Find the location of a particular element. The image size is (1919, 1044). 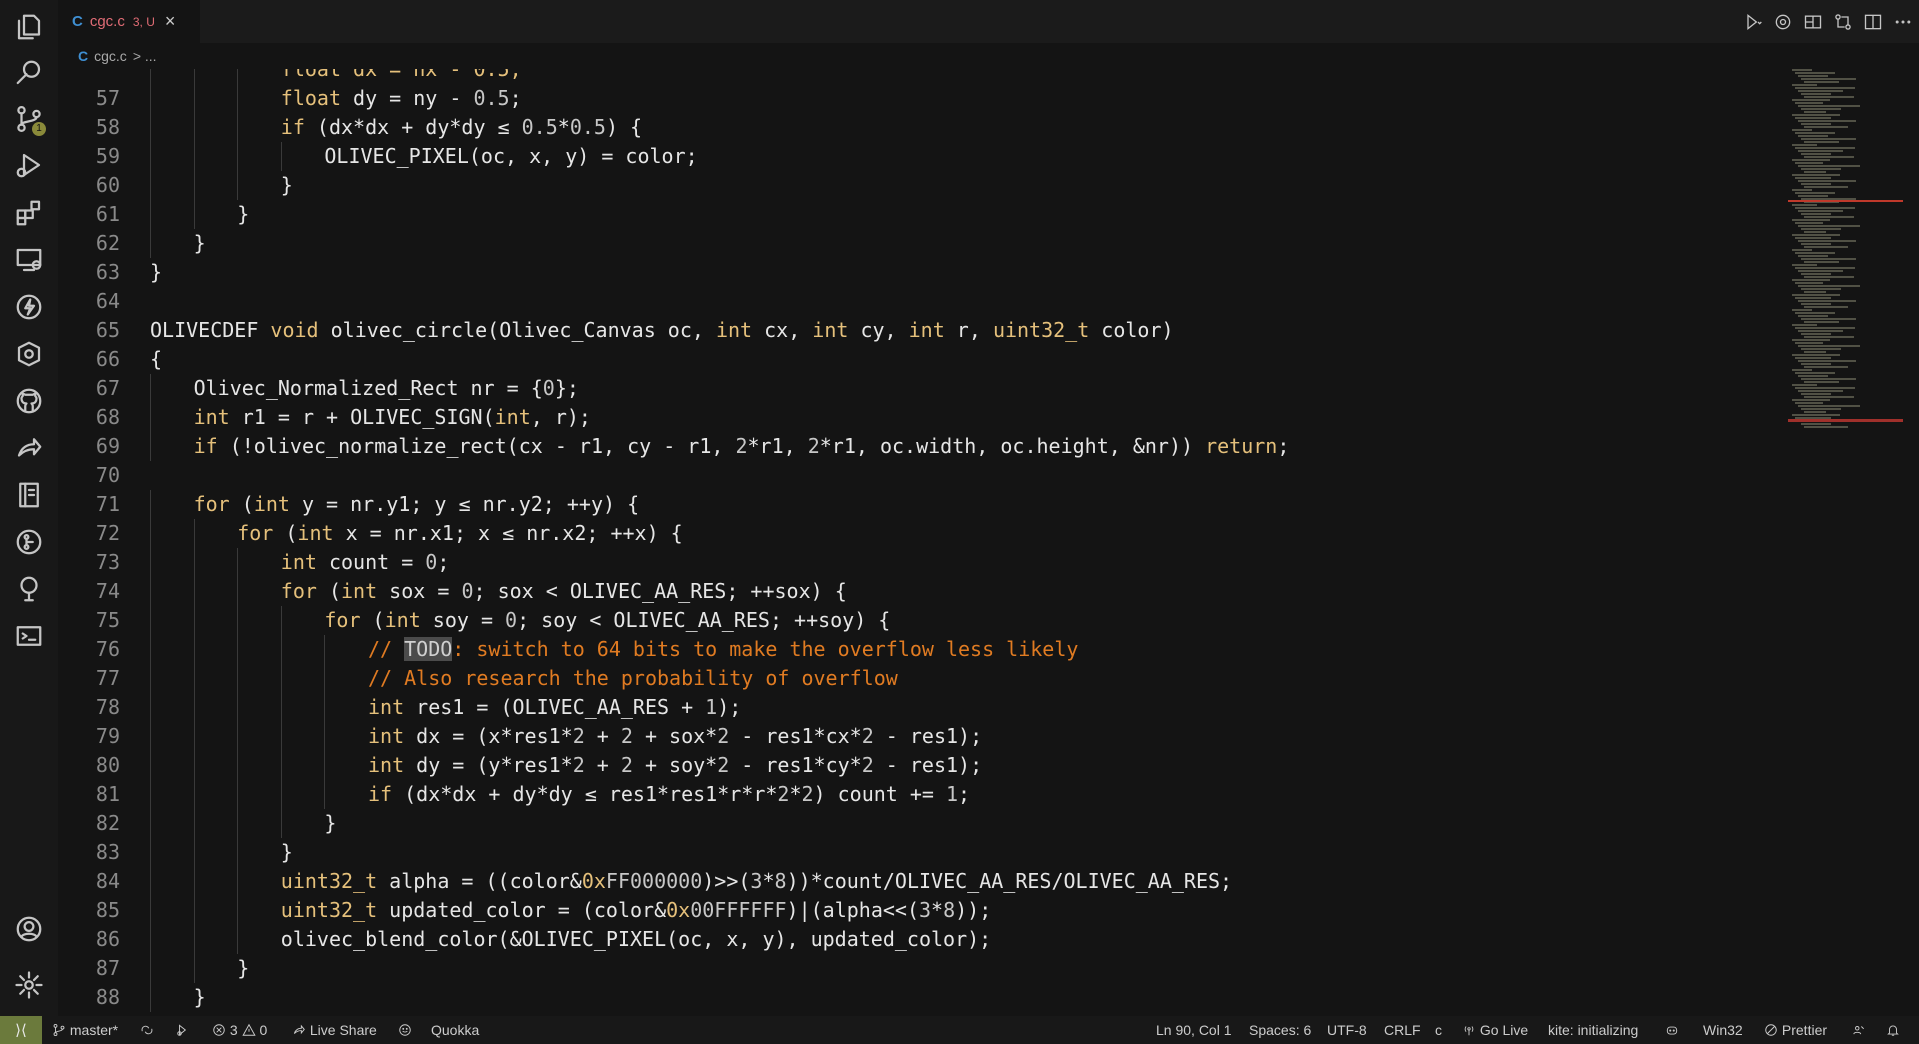

explorer-icon is located at coordinates (29, 27).